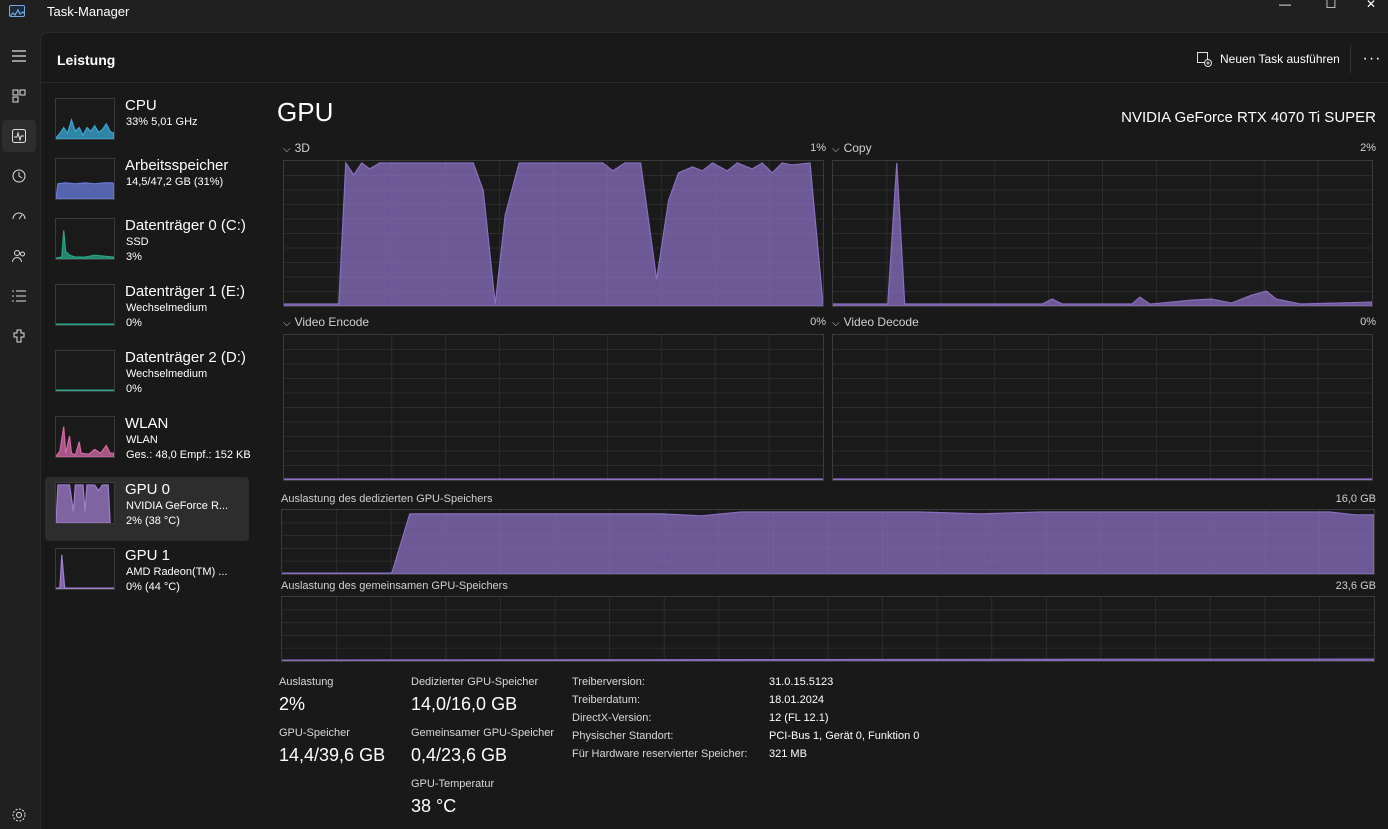 The height and width of the screenshot is (829, 1388). I want to click on video-encode-usage-area, so click(553, 479).